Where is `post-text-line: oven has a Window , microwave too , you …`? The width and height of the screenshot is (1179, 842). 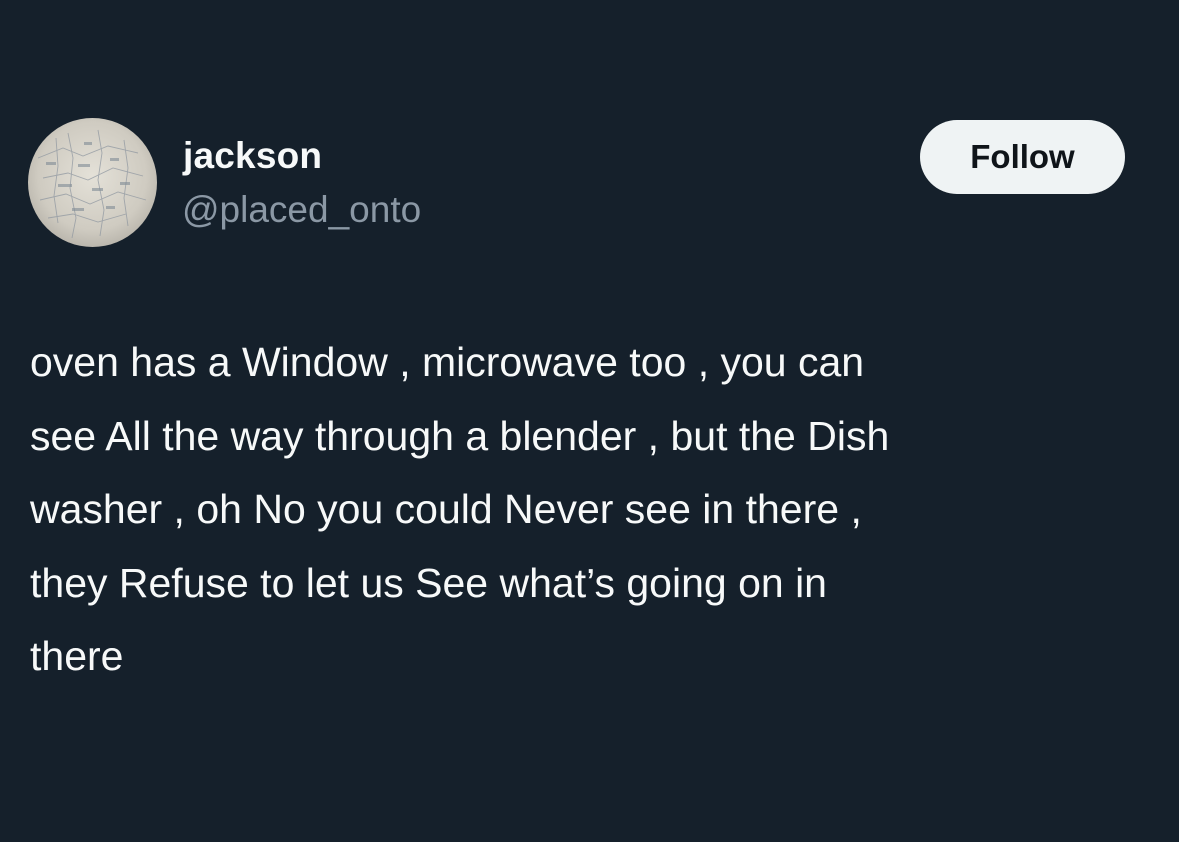
post-text-line: oven has a Window , microwave too , you … is located at coordinates (447, 362).